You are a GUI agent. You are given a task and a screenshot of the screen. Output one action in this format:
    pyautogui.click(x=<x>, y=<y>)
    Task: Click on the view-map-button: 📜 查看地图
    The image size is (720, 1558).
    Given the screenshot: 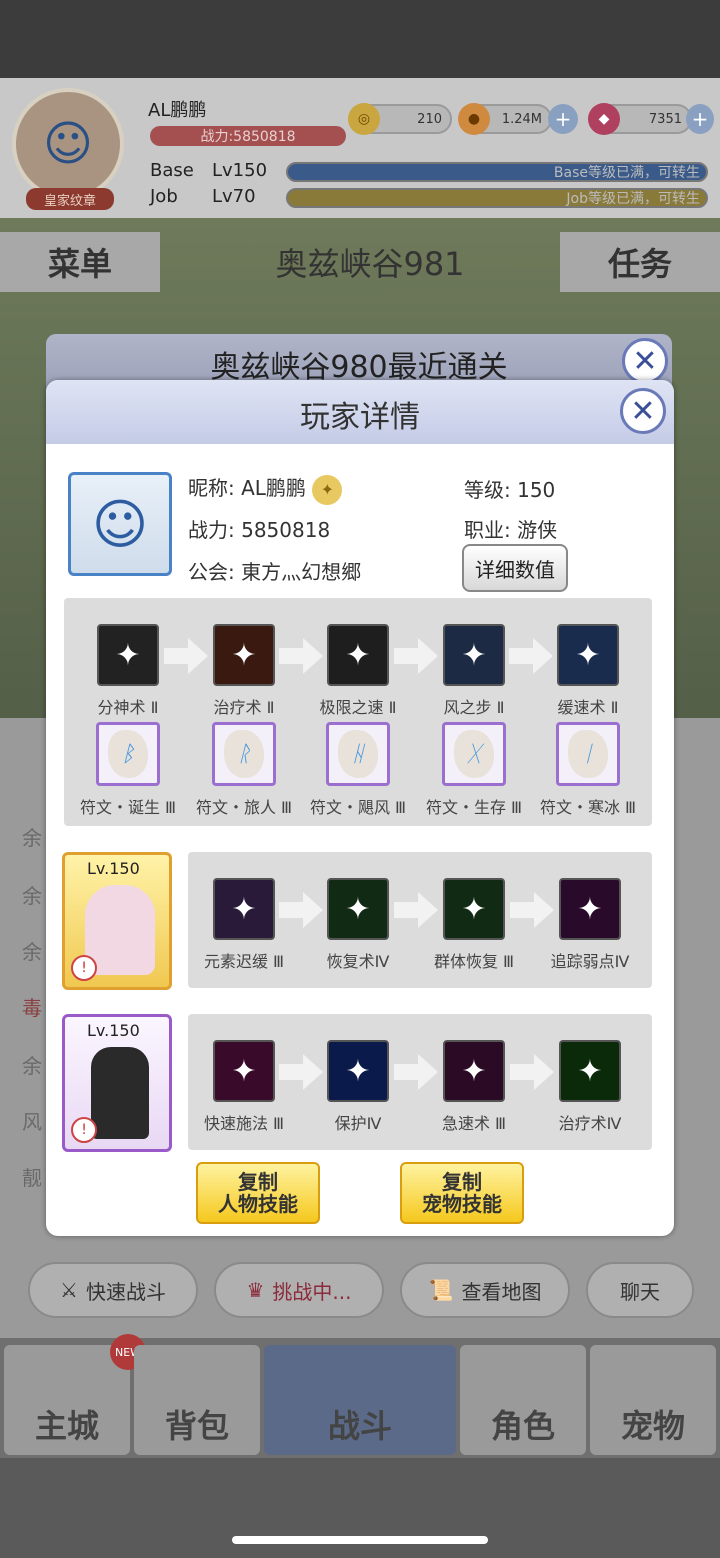 What is the action you would take?
    pyautogui.click(x=485, y=1290)
    